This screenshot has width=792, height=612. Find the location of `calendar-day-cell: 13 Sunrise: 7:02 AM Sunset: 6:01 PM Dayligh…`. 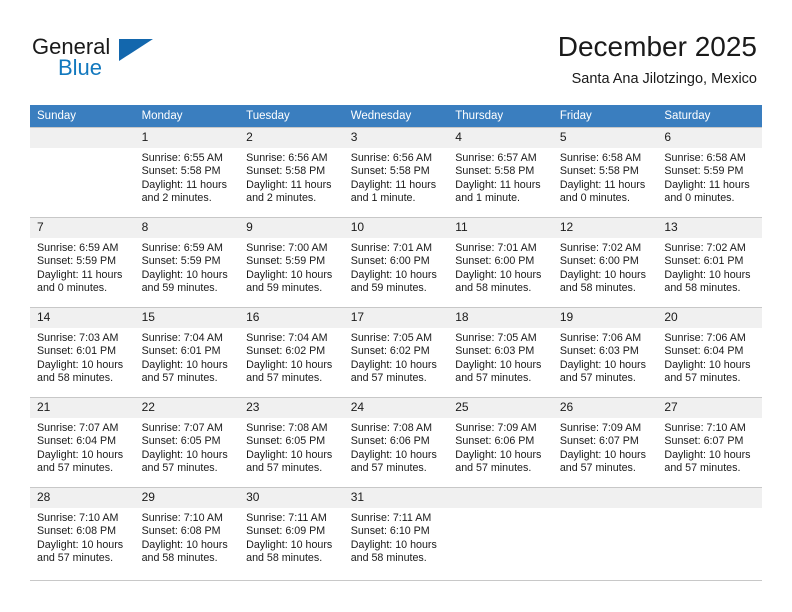

calendar-day-cell: 13 Sunrise: 7:02 AM Sunset: 6:01 PM Dayligh… is located at coordinates (709, 262).